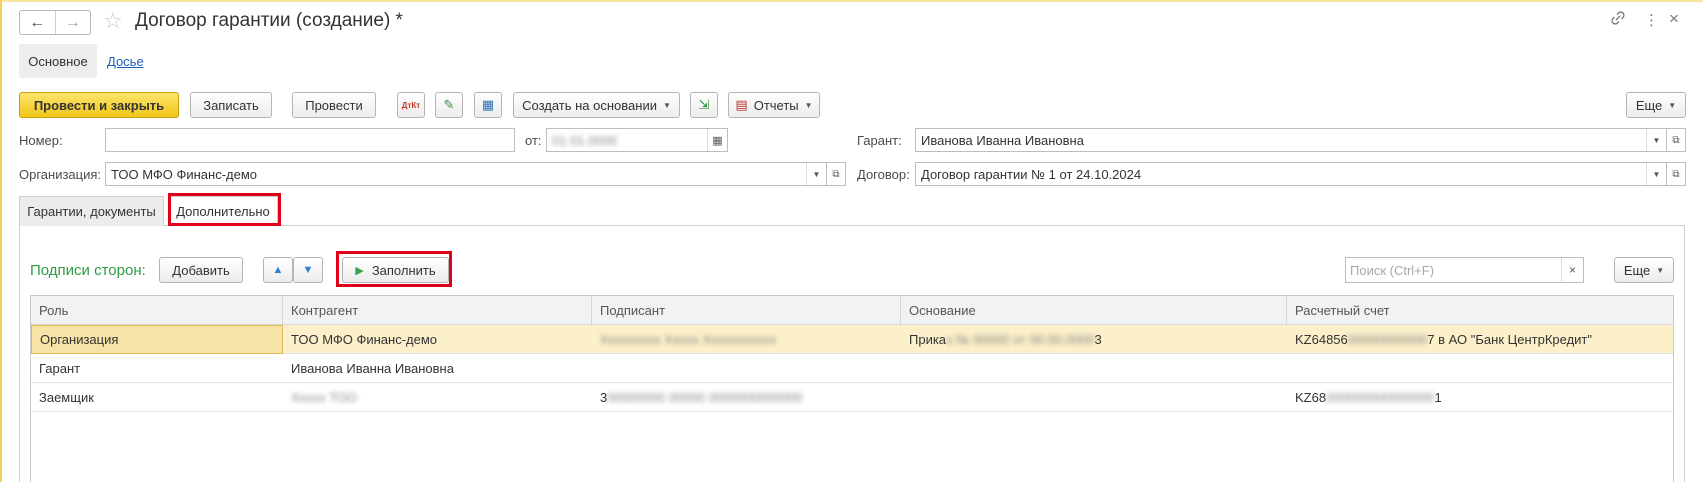 This screenshot has width=1703, height=482. What do you see at coordinates (1509, 339) in the screenshot?
I see `account-suffix: 7 в АО "Банк ЦентрКредит"` at bounding box center [1509, 339].